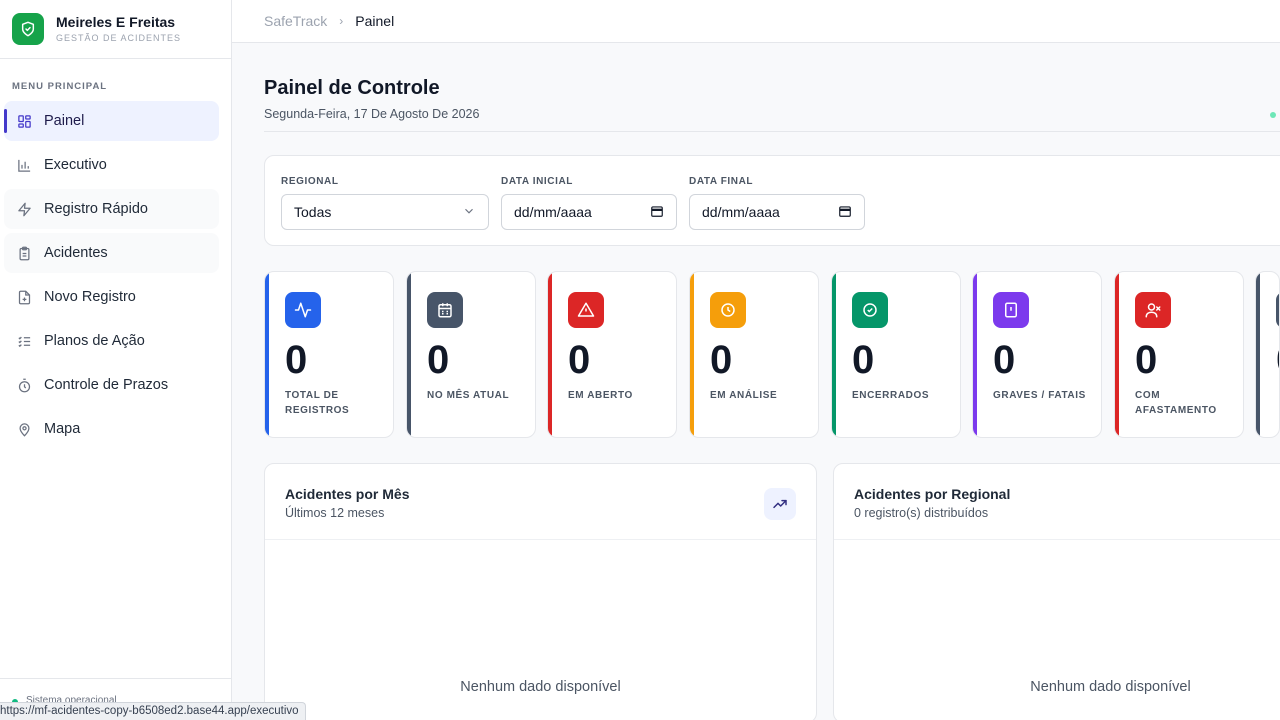 The width and height of the screenshot is (1280, 720). I want to click on stat-label: EM ABERTO, so click(600, 395).